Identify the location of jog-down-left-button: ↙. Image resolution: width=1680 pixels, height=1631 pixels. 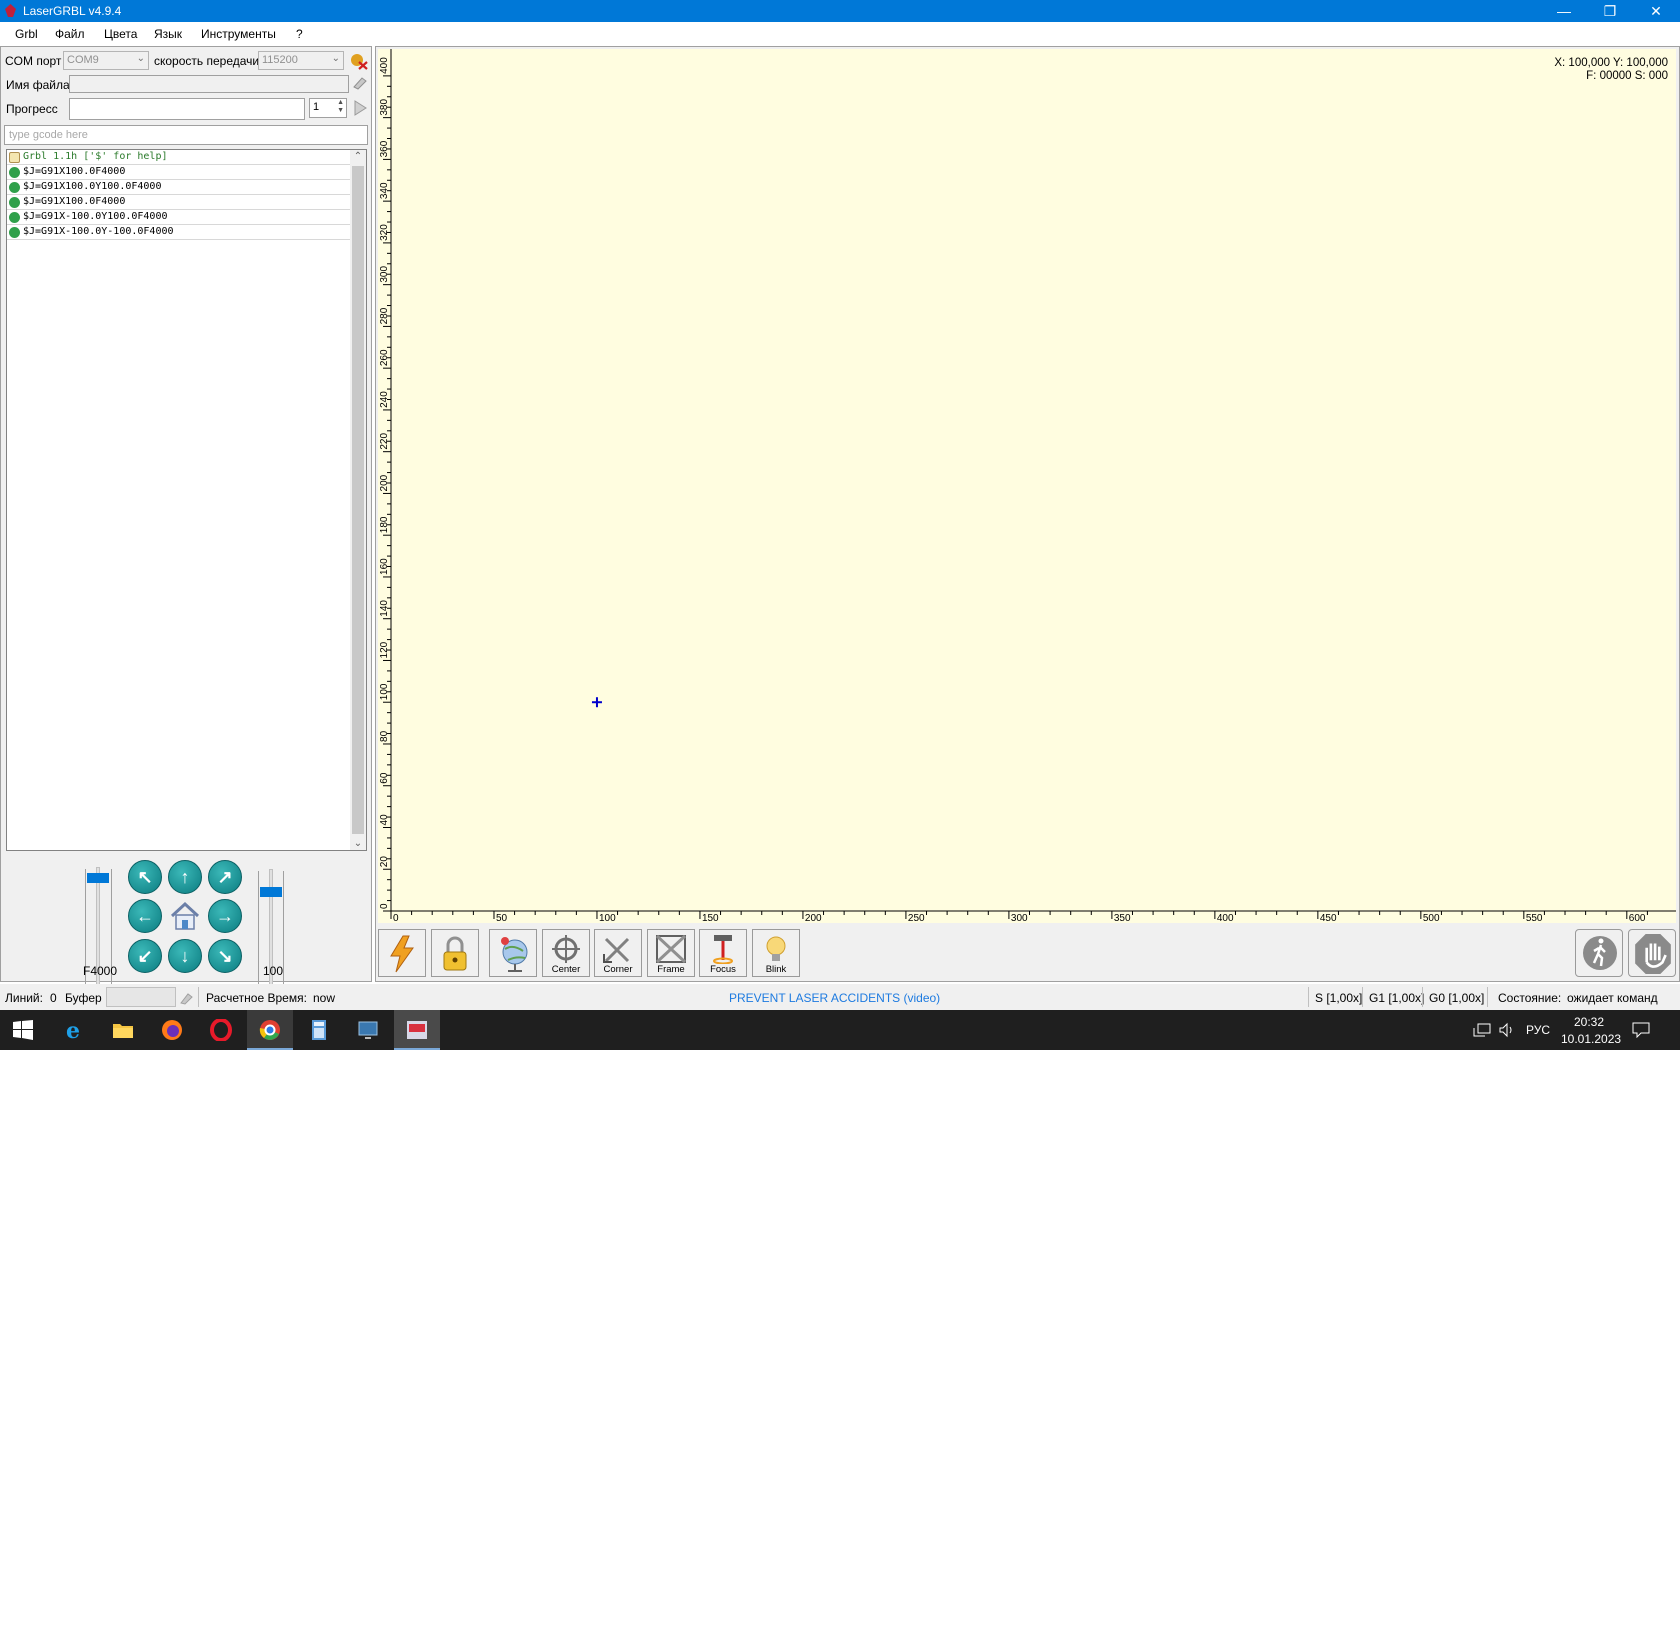
(145, 956).